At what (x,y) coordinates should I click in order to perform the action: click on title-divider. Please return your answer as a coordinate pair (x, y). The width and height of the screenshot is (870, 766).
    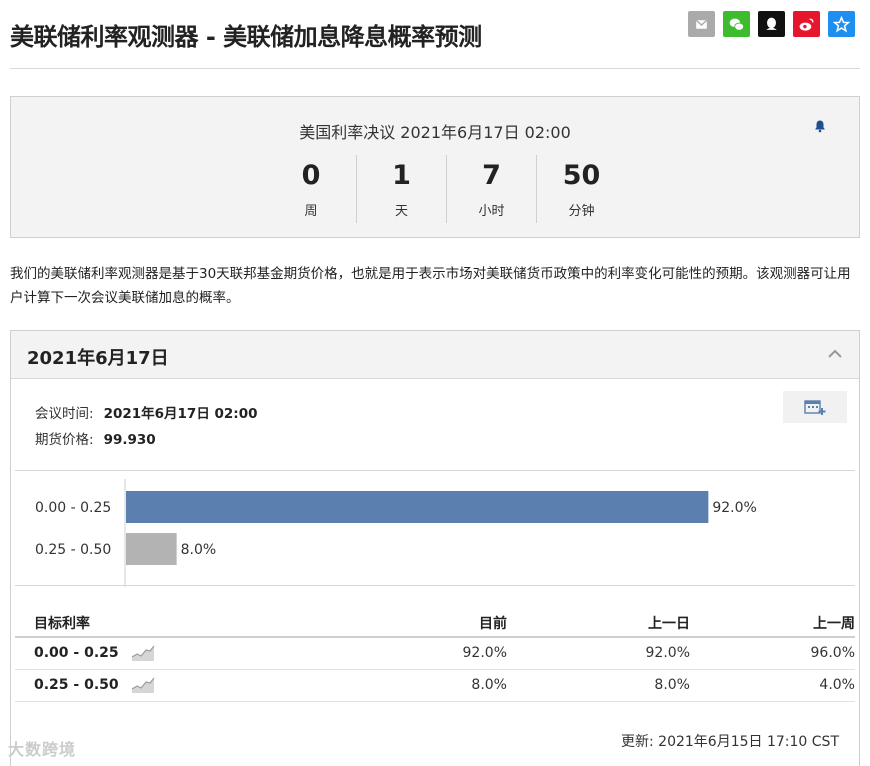
    Looking at the image, I should click on (435, 68).